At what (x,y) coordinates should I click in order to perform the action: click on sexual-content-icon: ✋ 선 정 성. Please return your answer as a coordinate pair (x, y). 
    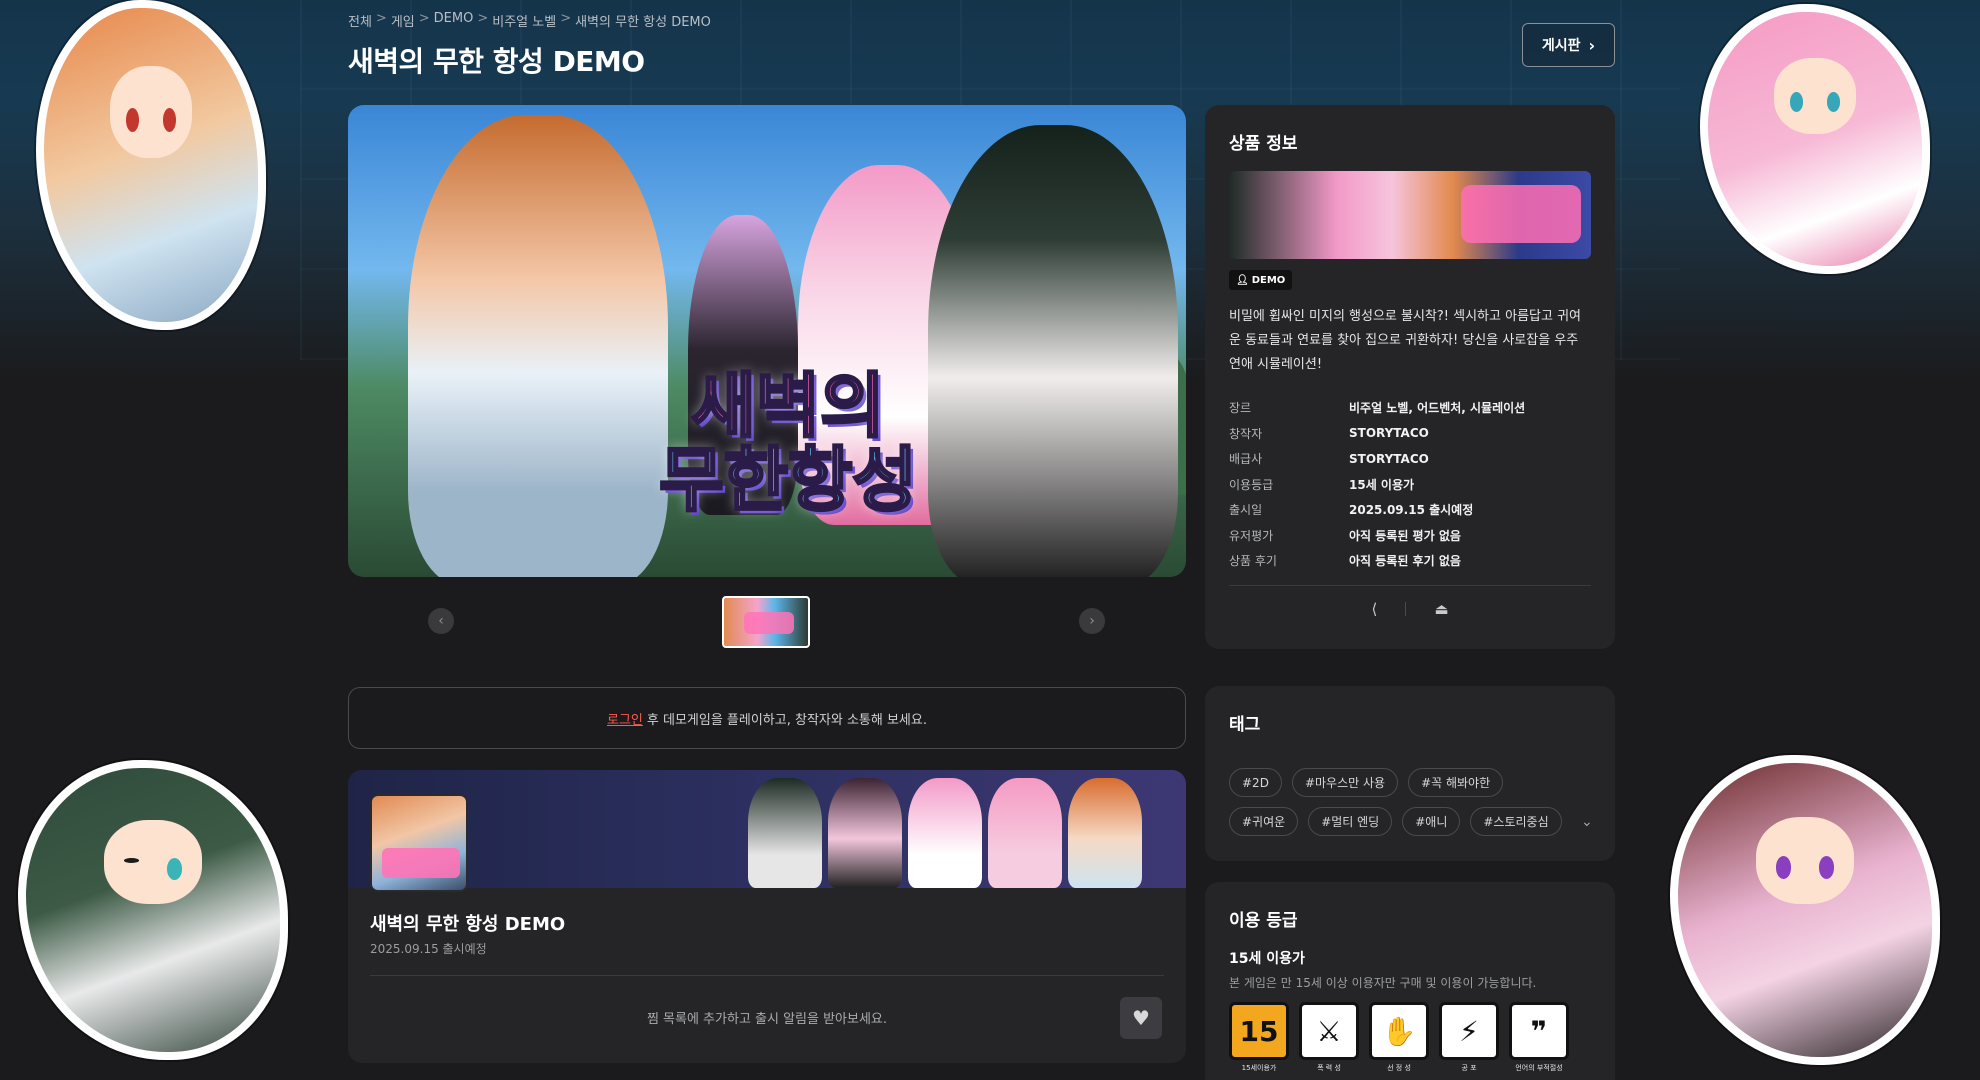
    Looking at the image, I should click on (1399, 1038).